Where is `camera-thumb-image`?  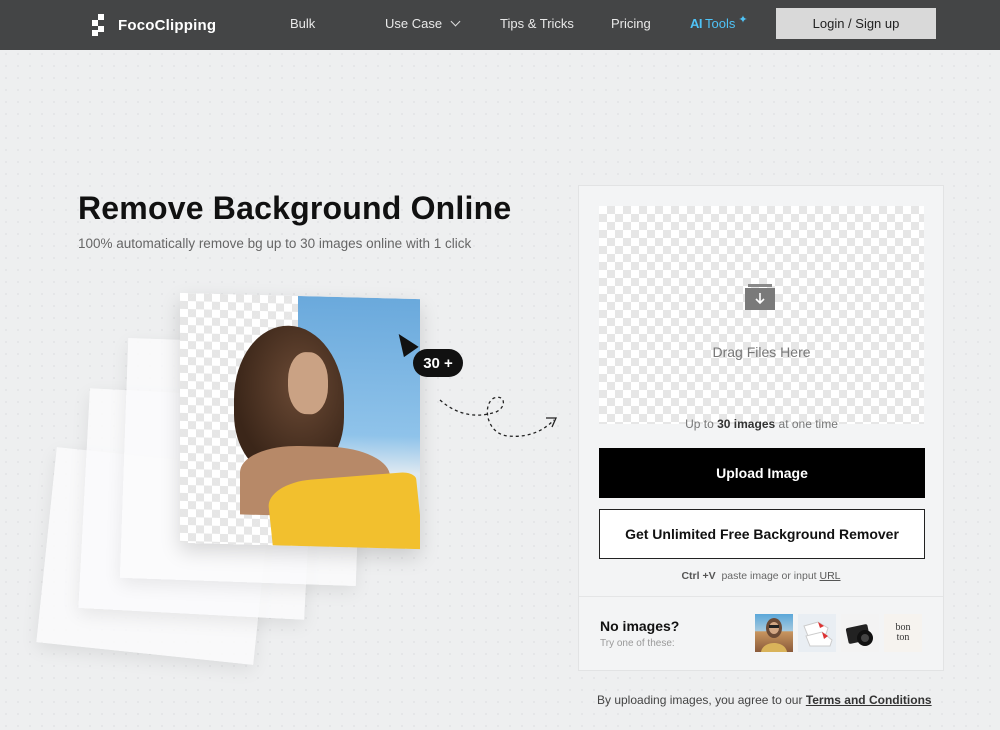
camera-thumb-image is located at coordinates (859, 635).